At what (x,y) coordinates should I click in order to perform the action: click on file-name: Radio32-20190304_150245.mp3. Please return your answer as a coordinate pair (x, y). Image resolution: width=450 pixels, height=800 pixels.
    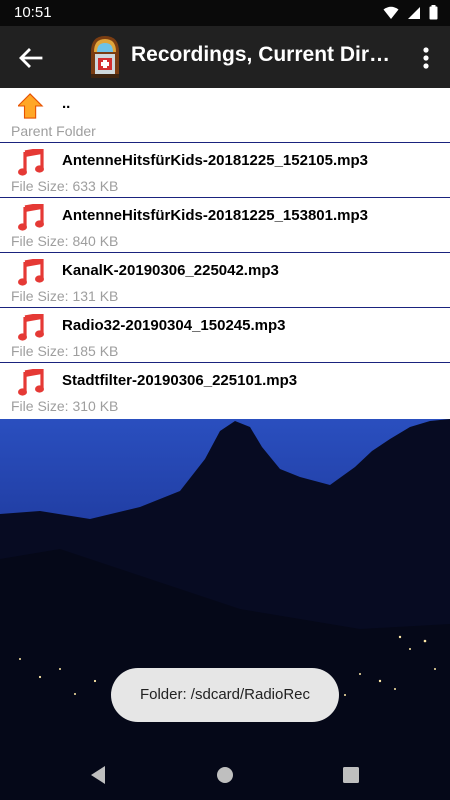
    Looking at the image, I should click on (174, 325).